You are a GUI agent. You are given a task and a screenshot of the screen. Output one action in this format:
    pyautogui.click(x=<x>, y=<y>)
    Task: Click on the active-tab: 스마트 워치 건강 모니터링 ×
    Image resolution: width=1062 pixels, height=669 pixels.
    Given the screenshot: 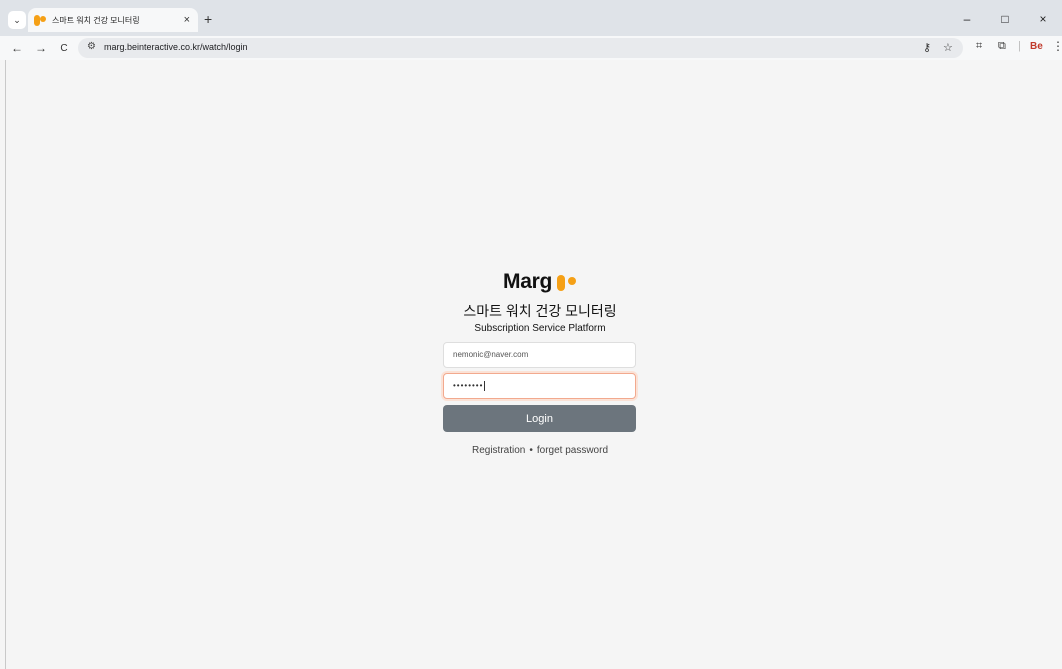 What is the action you would take?
    pyautogui.click(x=113, y=20)
    